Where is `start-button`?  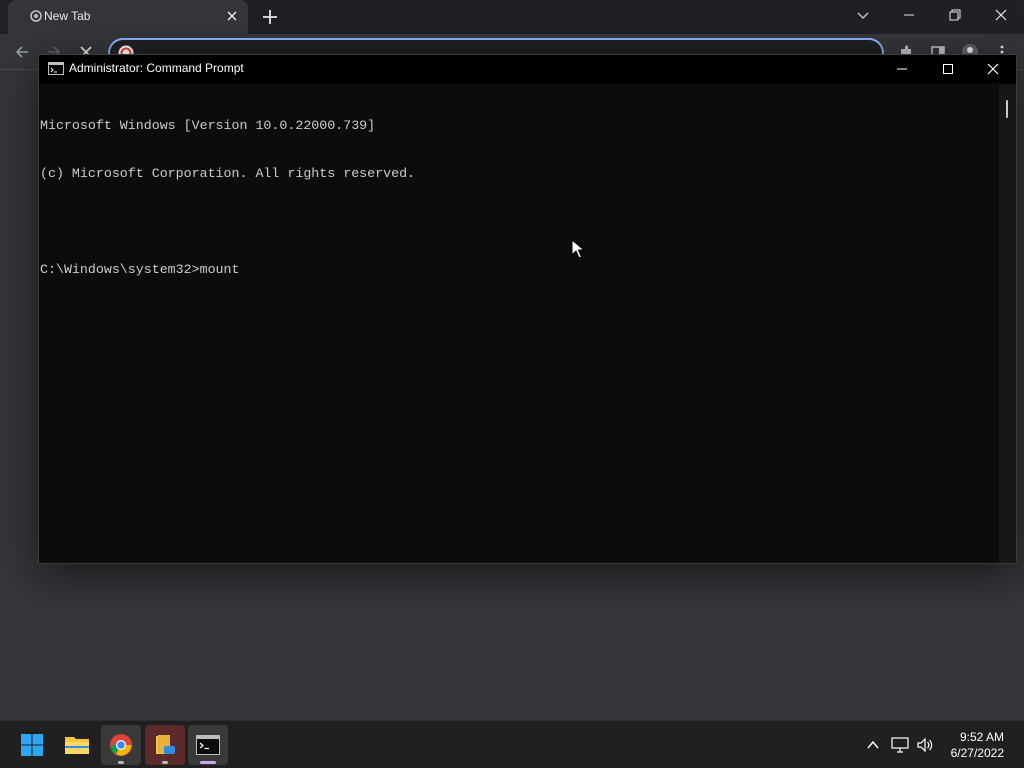 start-button is located at coordinates (32, 745).